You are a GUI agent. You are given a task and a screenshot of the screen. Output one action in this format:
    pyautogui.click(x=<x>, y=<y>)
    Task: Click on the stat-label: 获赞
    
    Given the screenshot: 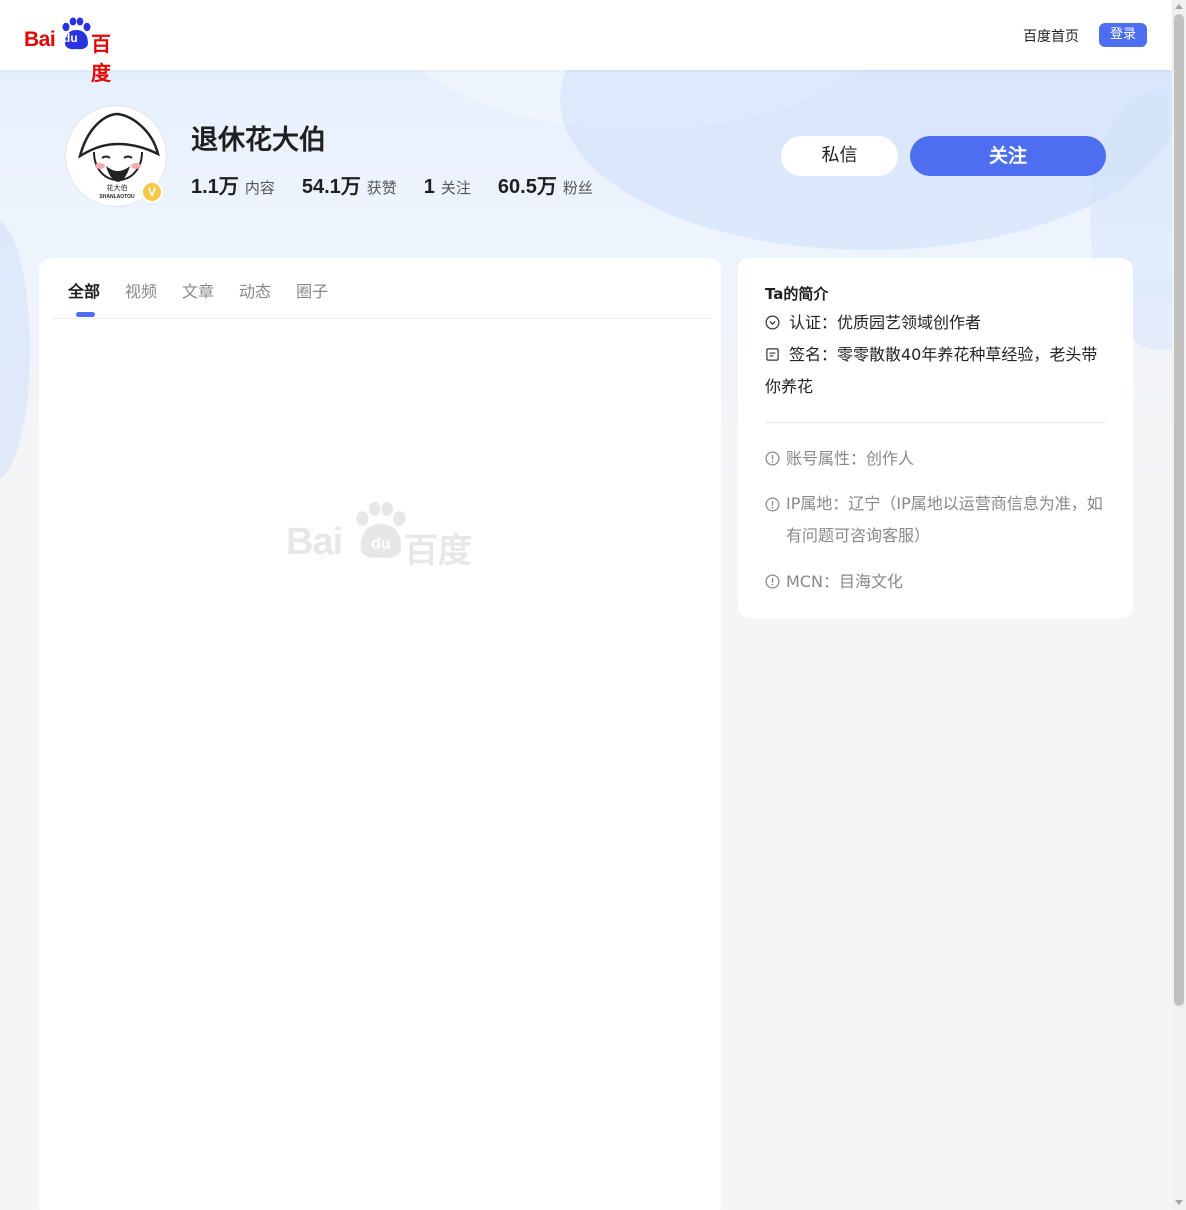 What is the action you would take?
    pyautogui.click(x=381, y=188)
    